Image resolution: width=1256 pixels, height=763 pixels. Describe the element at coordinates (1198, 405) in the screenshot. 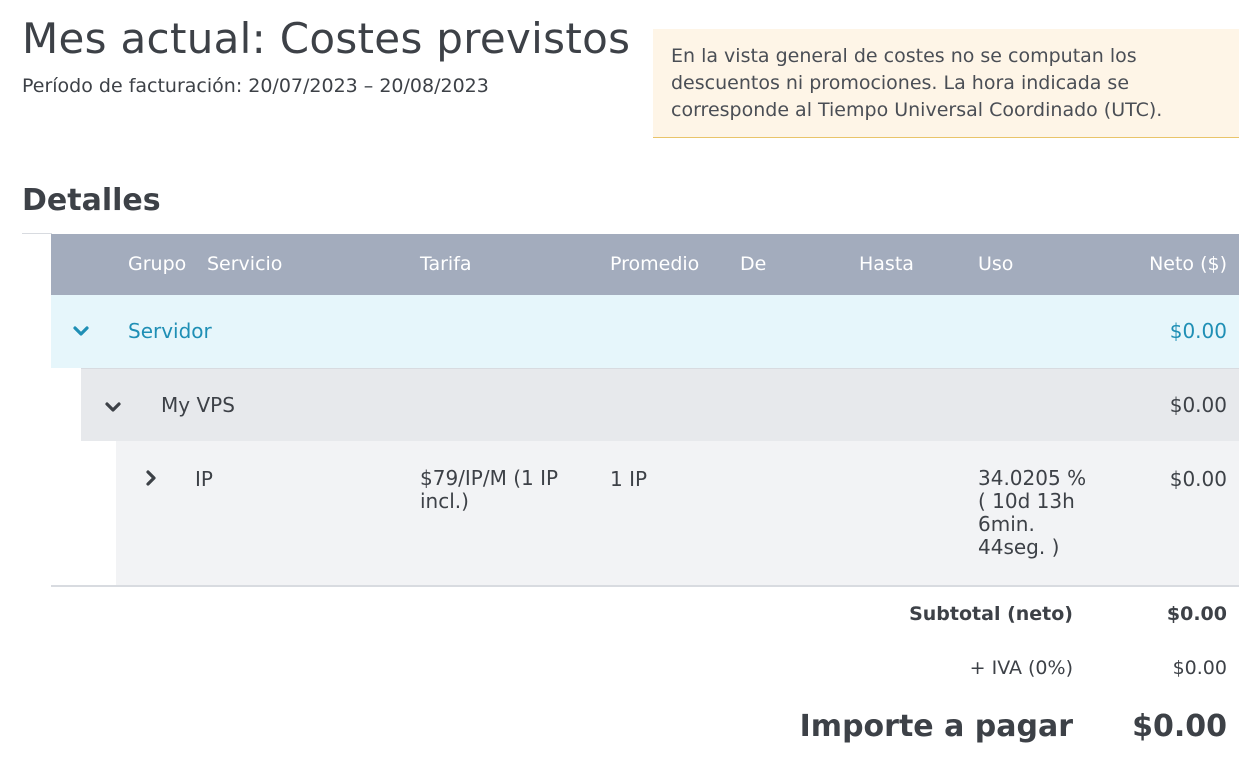

I see `server-net-value: $0.00` at that location.